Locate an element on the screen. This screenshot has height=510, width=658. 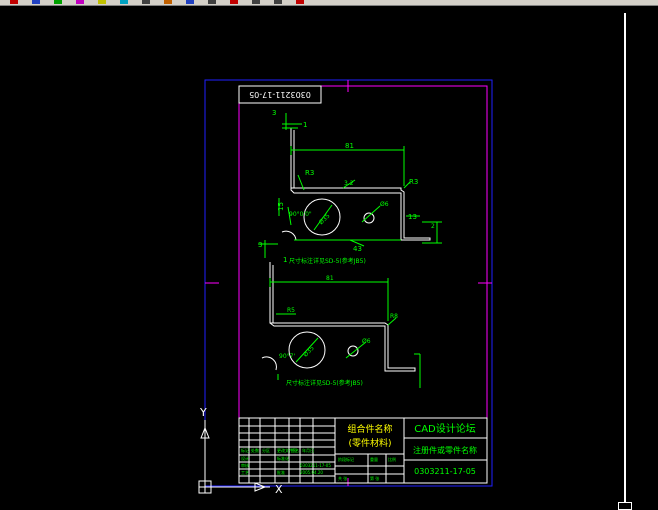
bottom-dim-1: 1 is located at coordinates (285, 260).